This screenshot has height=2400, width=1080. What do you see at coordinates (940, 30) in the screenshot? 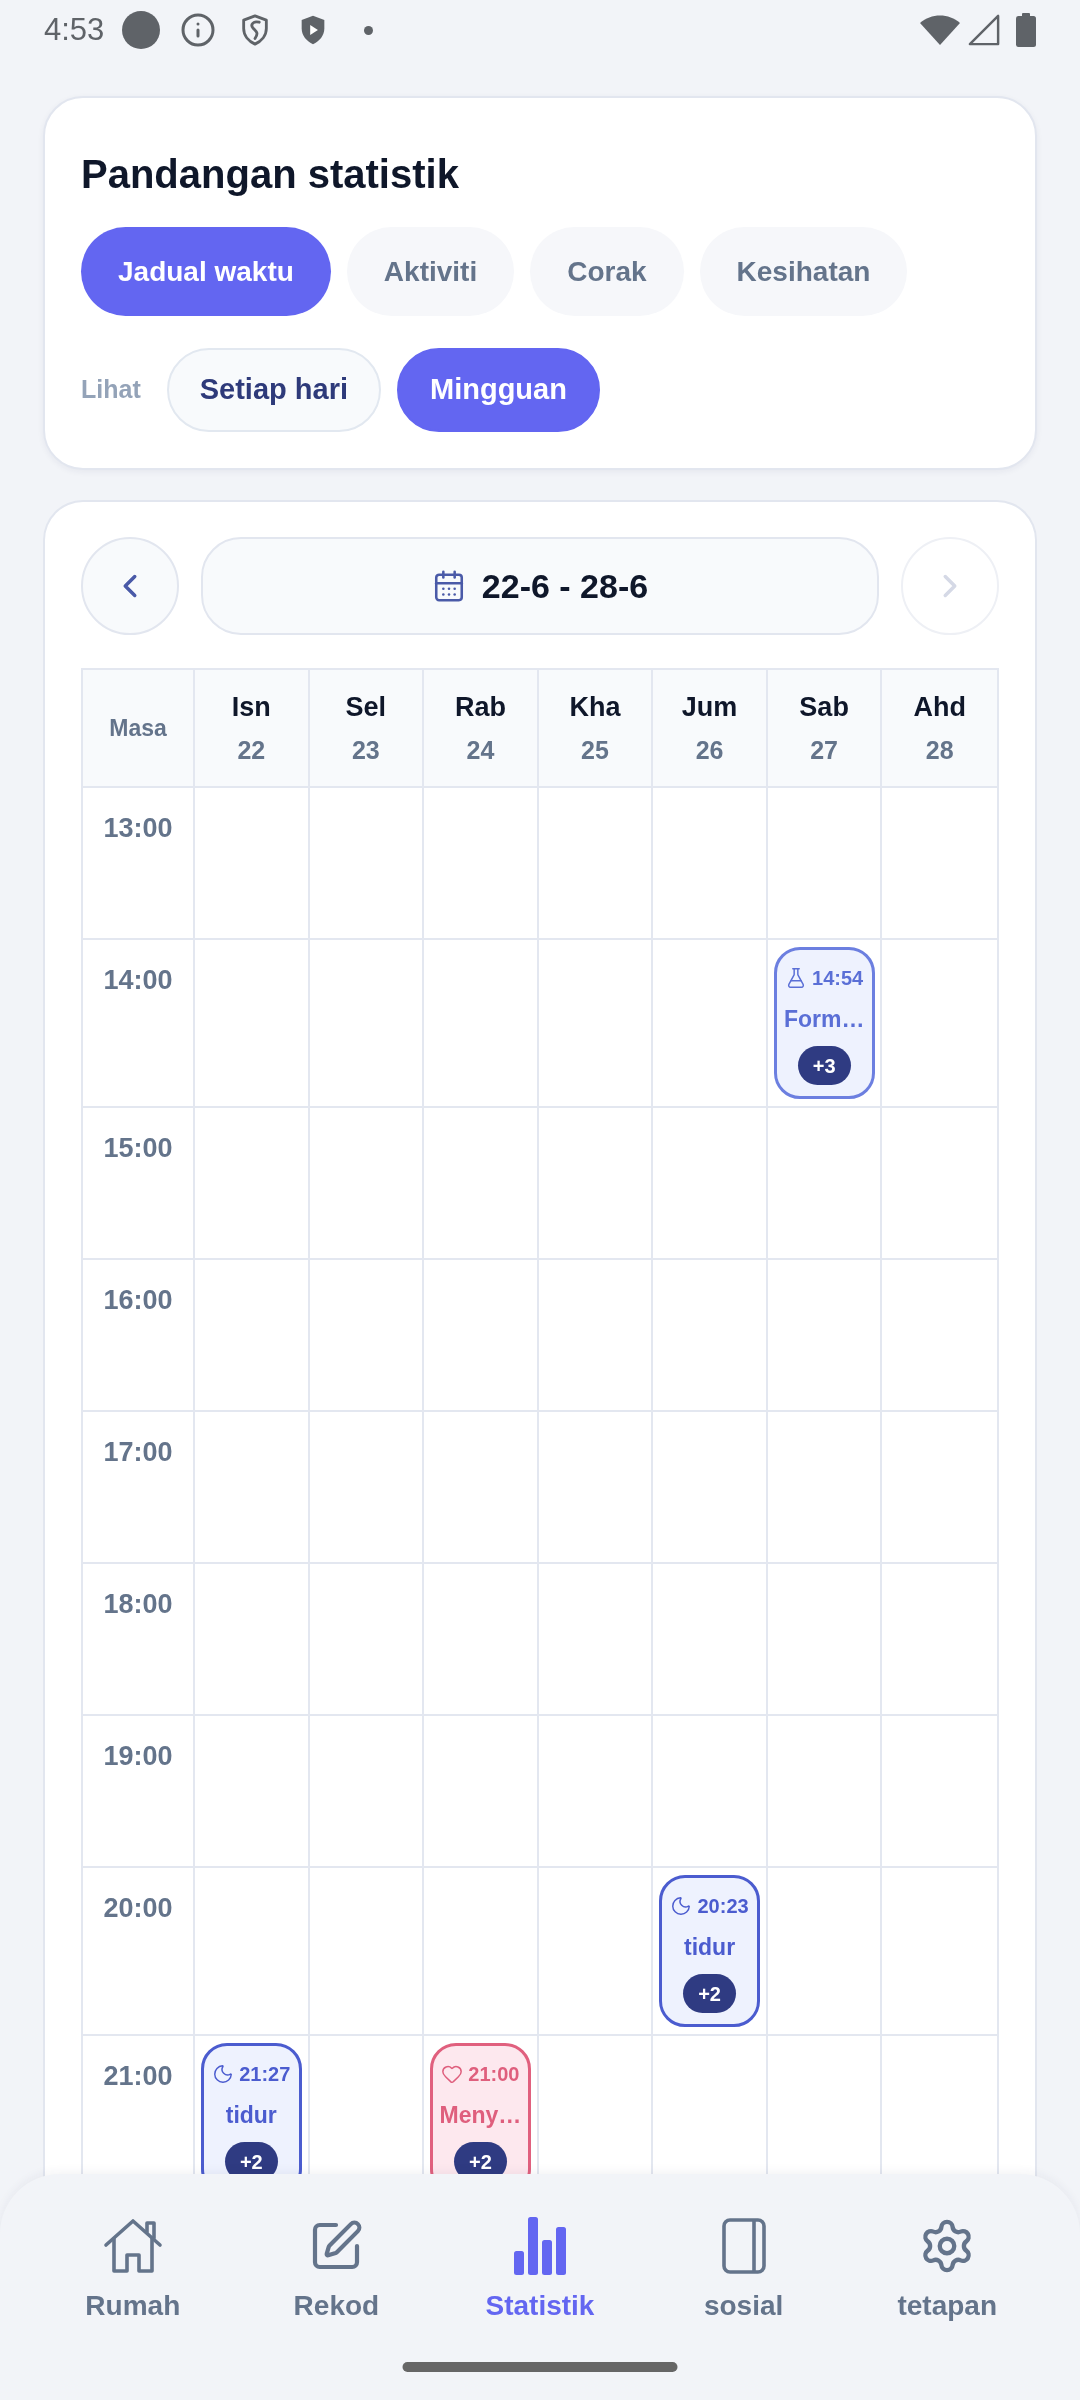
I see `wifi-icon` at bounding box center [940, 30].